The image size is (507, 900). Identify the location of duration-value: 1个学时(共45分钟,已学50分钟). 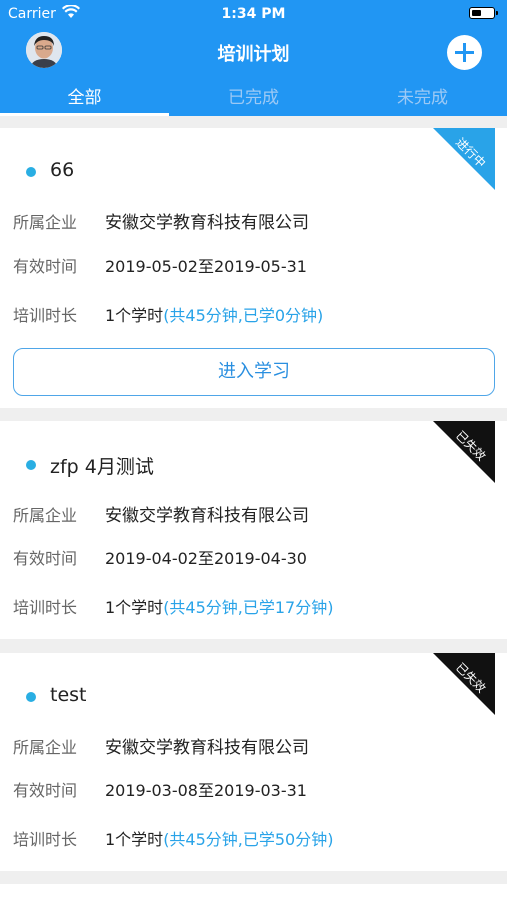
(219, 838).